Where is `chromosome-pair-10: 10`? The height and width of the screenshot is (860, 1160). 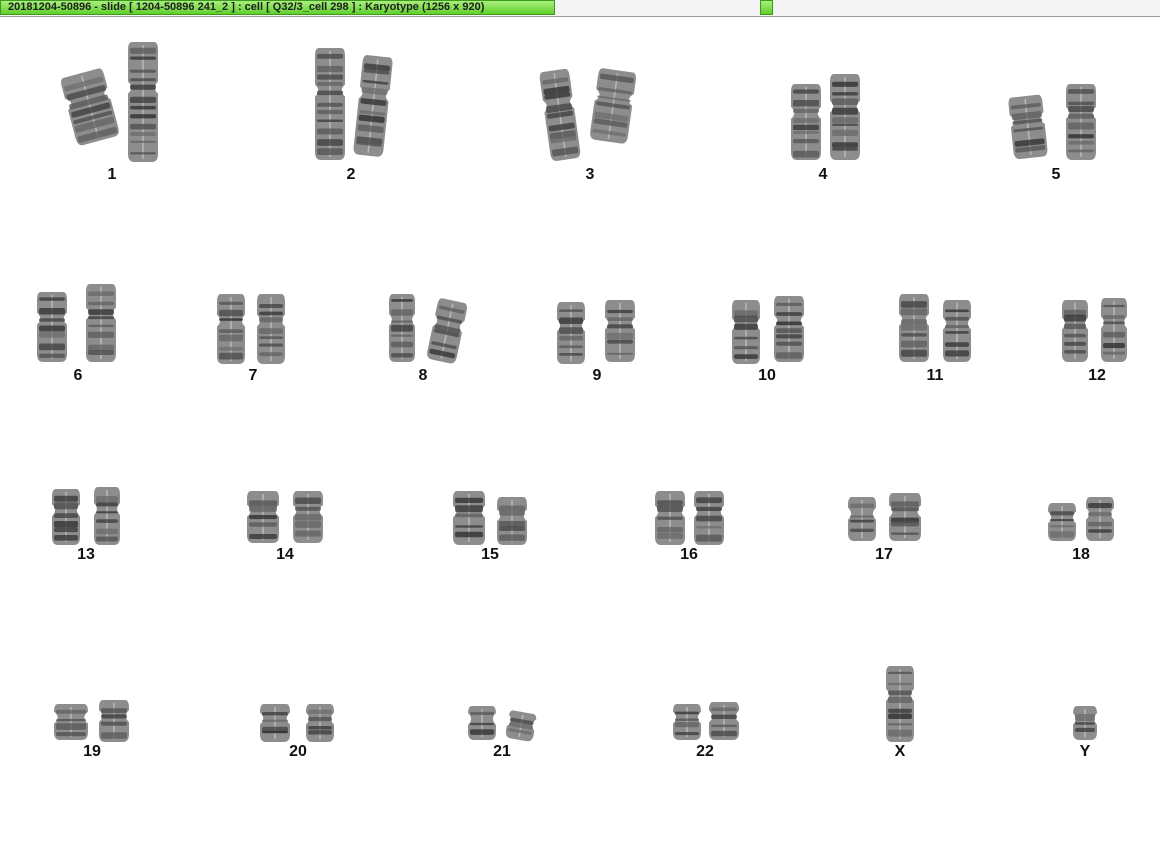
chromosome-pair-10: 10 is located at coordinates (767, 313).